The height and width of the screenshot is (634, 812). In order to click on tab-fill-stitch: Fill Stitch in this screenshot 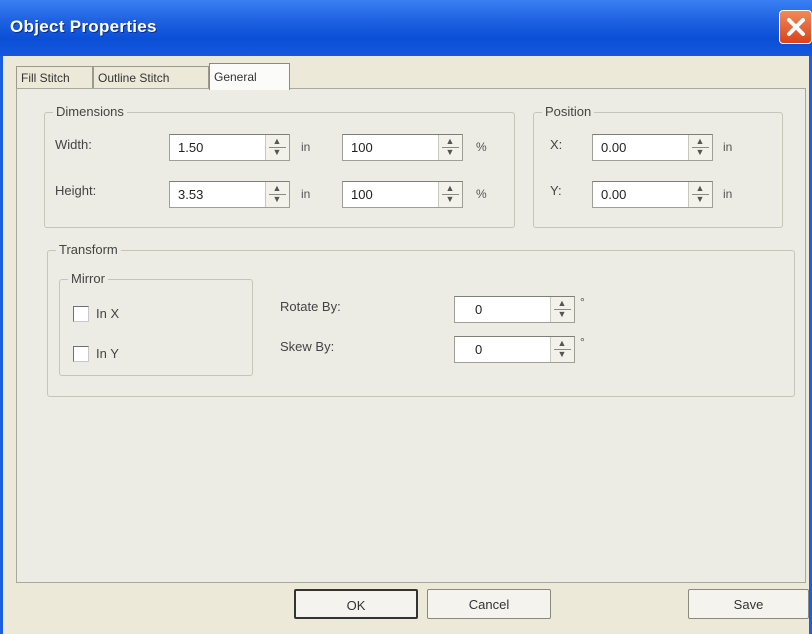, I will do `click(54, 77)`.